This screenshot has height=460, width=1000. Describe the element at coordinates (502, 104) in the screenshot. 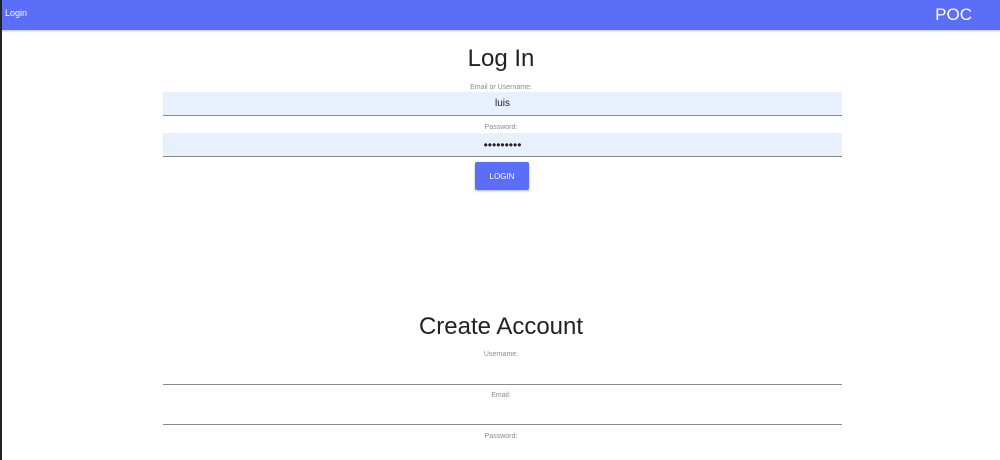

I see `login-username-input` at that location.